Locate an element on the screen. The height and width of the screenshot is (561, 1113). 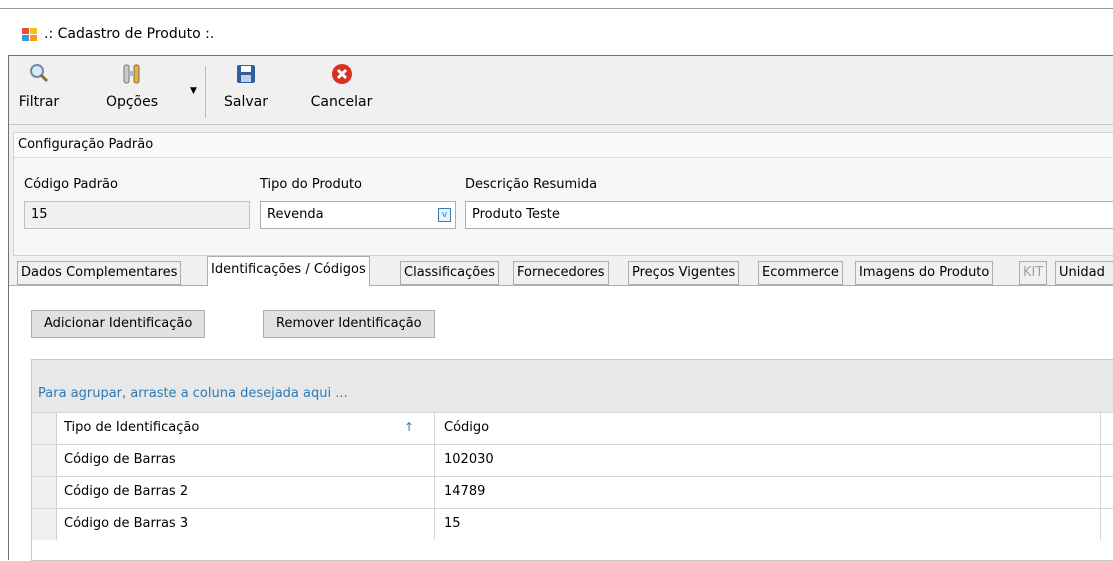
window-title: .: Cadastro de Produto :. is located at coordinates (129, 34).